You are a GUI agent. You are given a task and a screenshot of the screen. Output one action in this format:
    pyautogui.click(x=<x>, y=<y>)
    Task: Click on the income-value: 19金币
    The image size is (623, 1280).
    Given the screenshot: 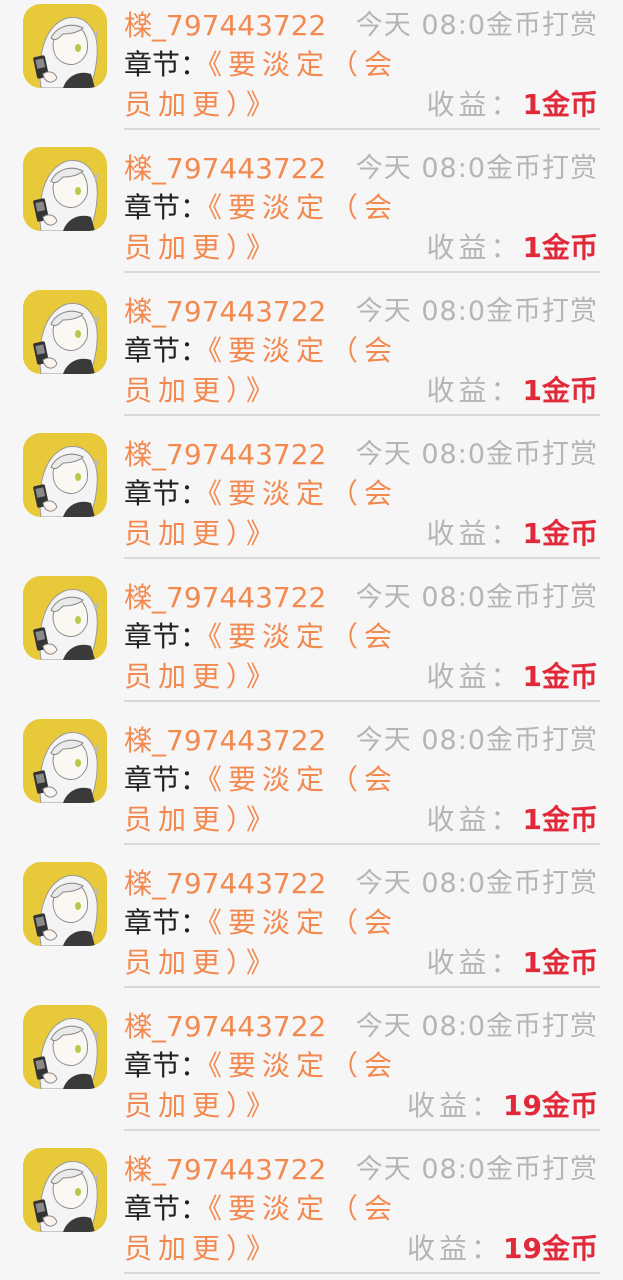 What is the action you would take?
    pyautogui.click(x=550, y=1105)
    